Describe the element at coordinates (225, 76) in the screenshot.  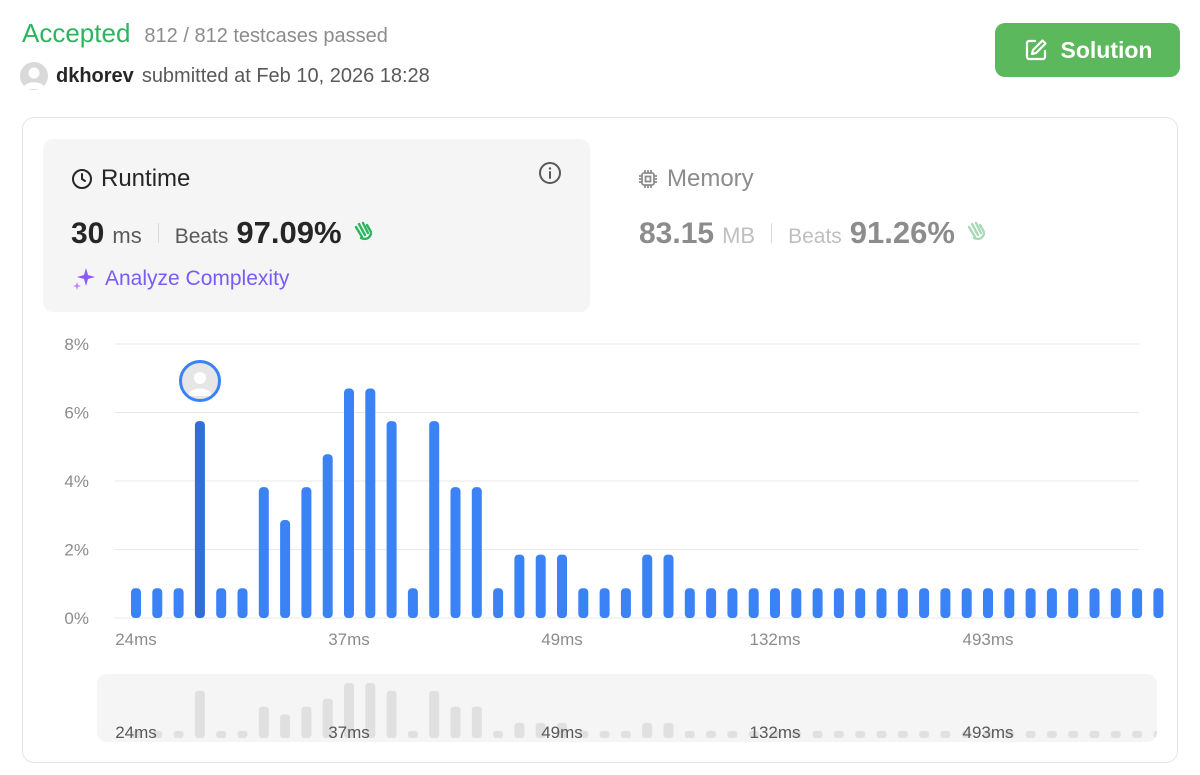
I see `submitter-line: dkhorev submitted at Feb 10, 2026 18:28` at that location.